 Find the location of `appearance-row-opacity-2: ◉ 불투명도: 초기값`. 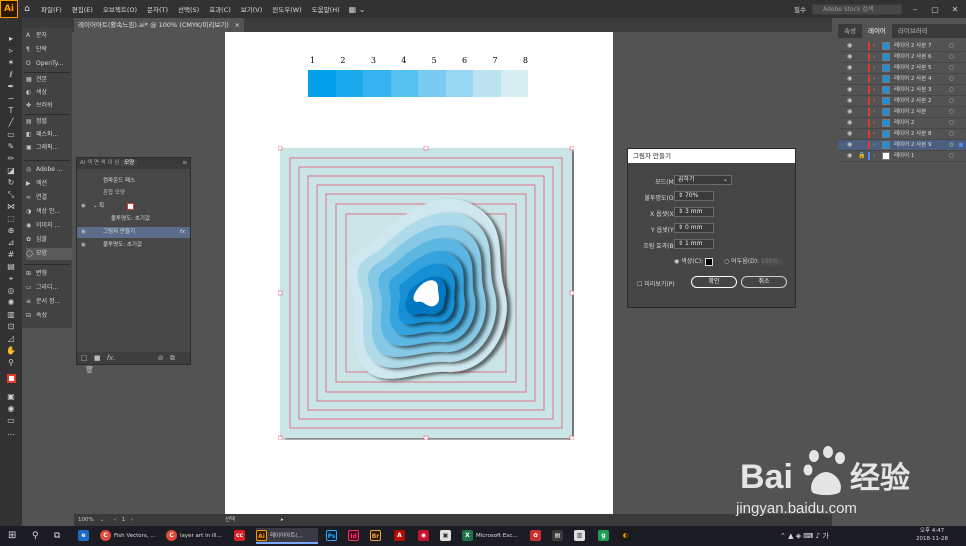

appearance-row-opacity-2: ◉ 불투명도: 초기값 is located at coordinates (133, 245).